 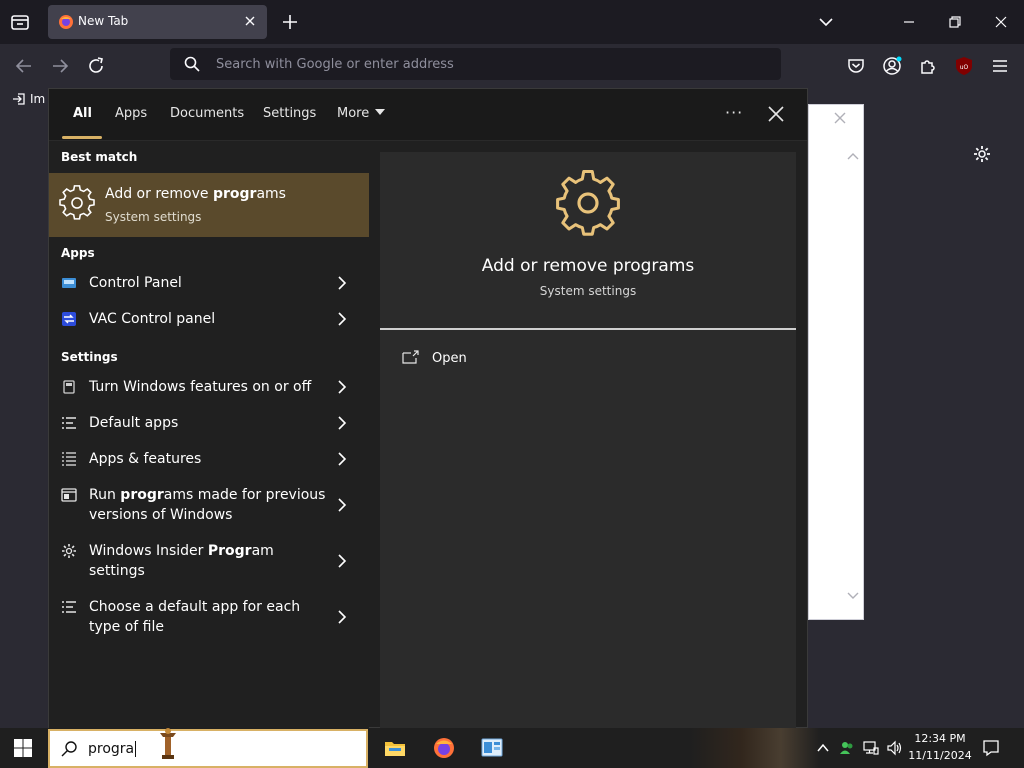 What do you see at coordinates (23, 748) in the screenshot?
I see `windows-start-icon` at bounding box center [23, 748].